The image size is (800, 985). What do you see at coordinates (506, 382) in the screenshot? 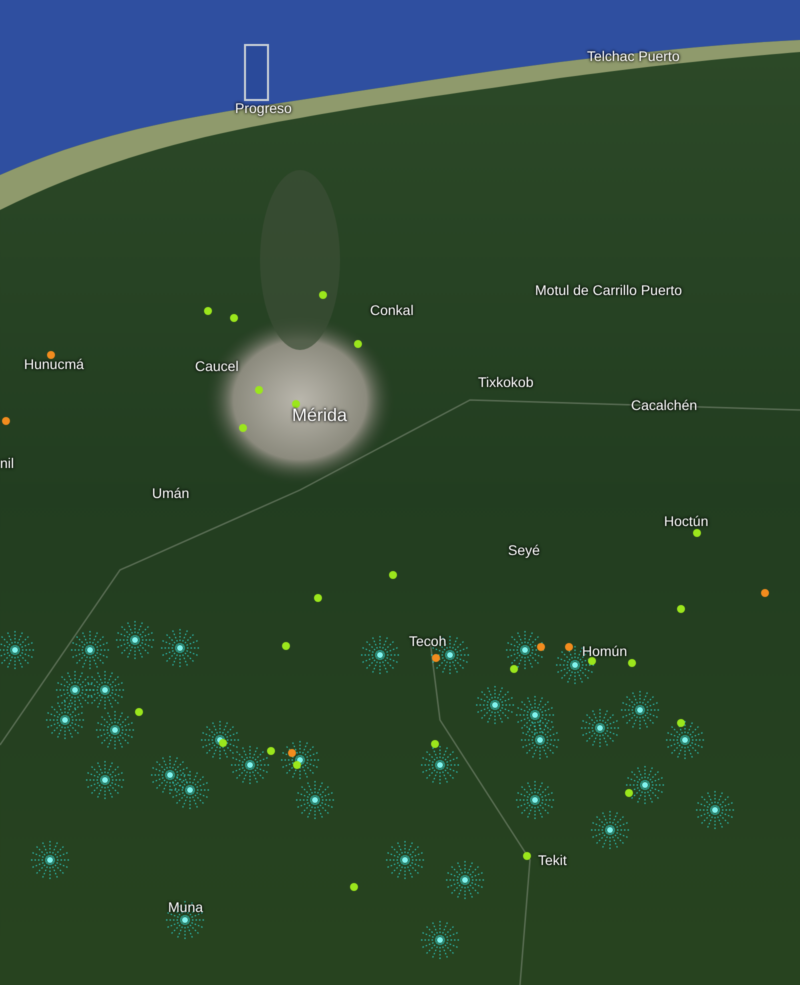
I see `place-label: Tixkokob` at bounding box center [506, 382].